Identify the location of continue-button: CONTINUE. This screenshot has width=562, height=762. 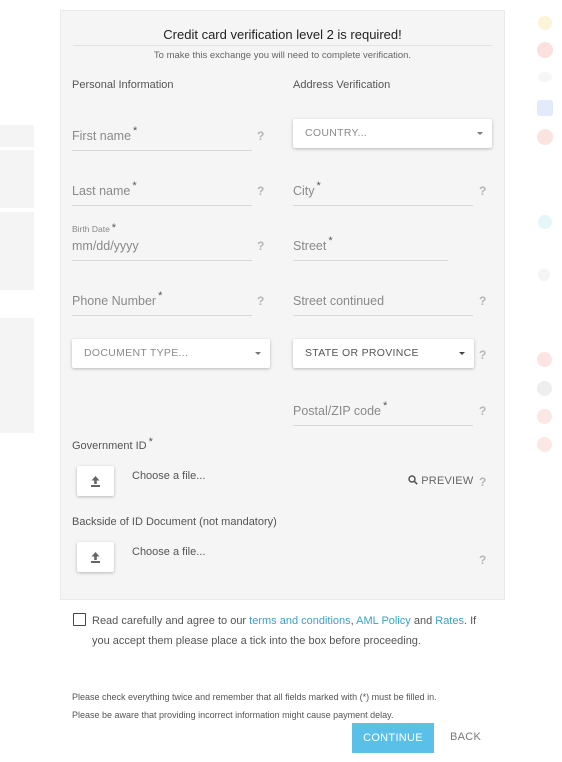
(393, 738).